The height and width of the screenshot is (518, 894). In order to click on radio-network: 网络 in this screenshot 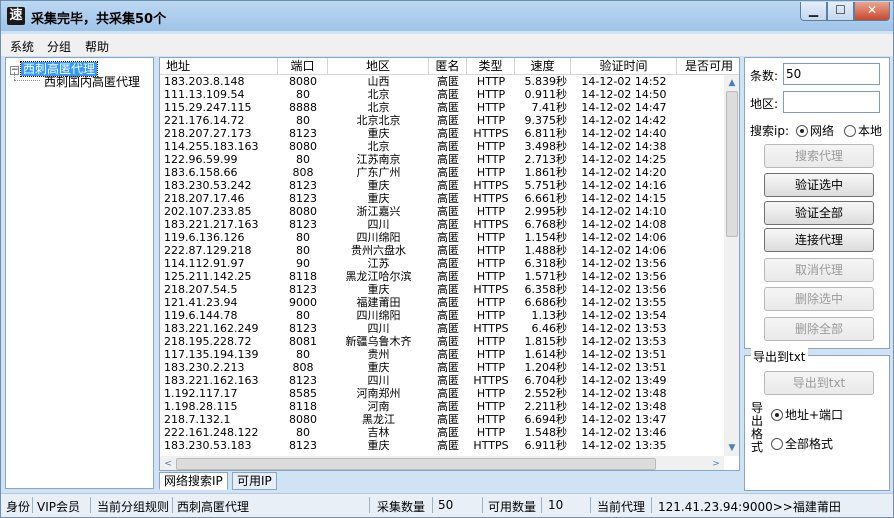, I will do `click(815, 130)`.